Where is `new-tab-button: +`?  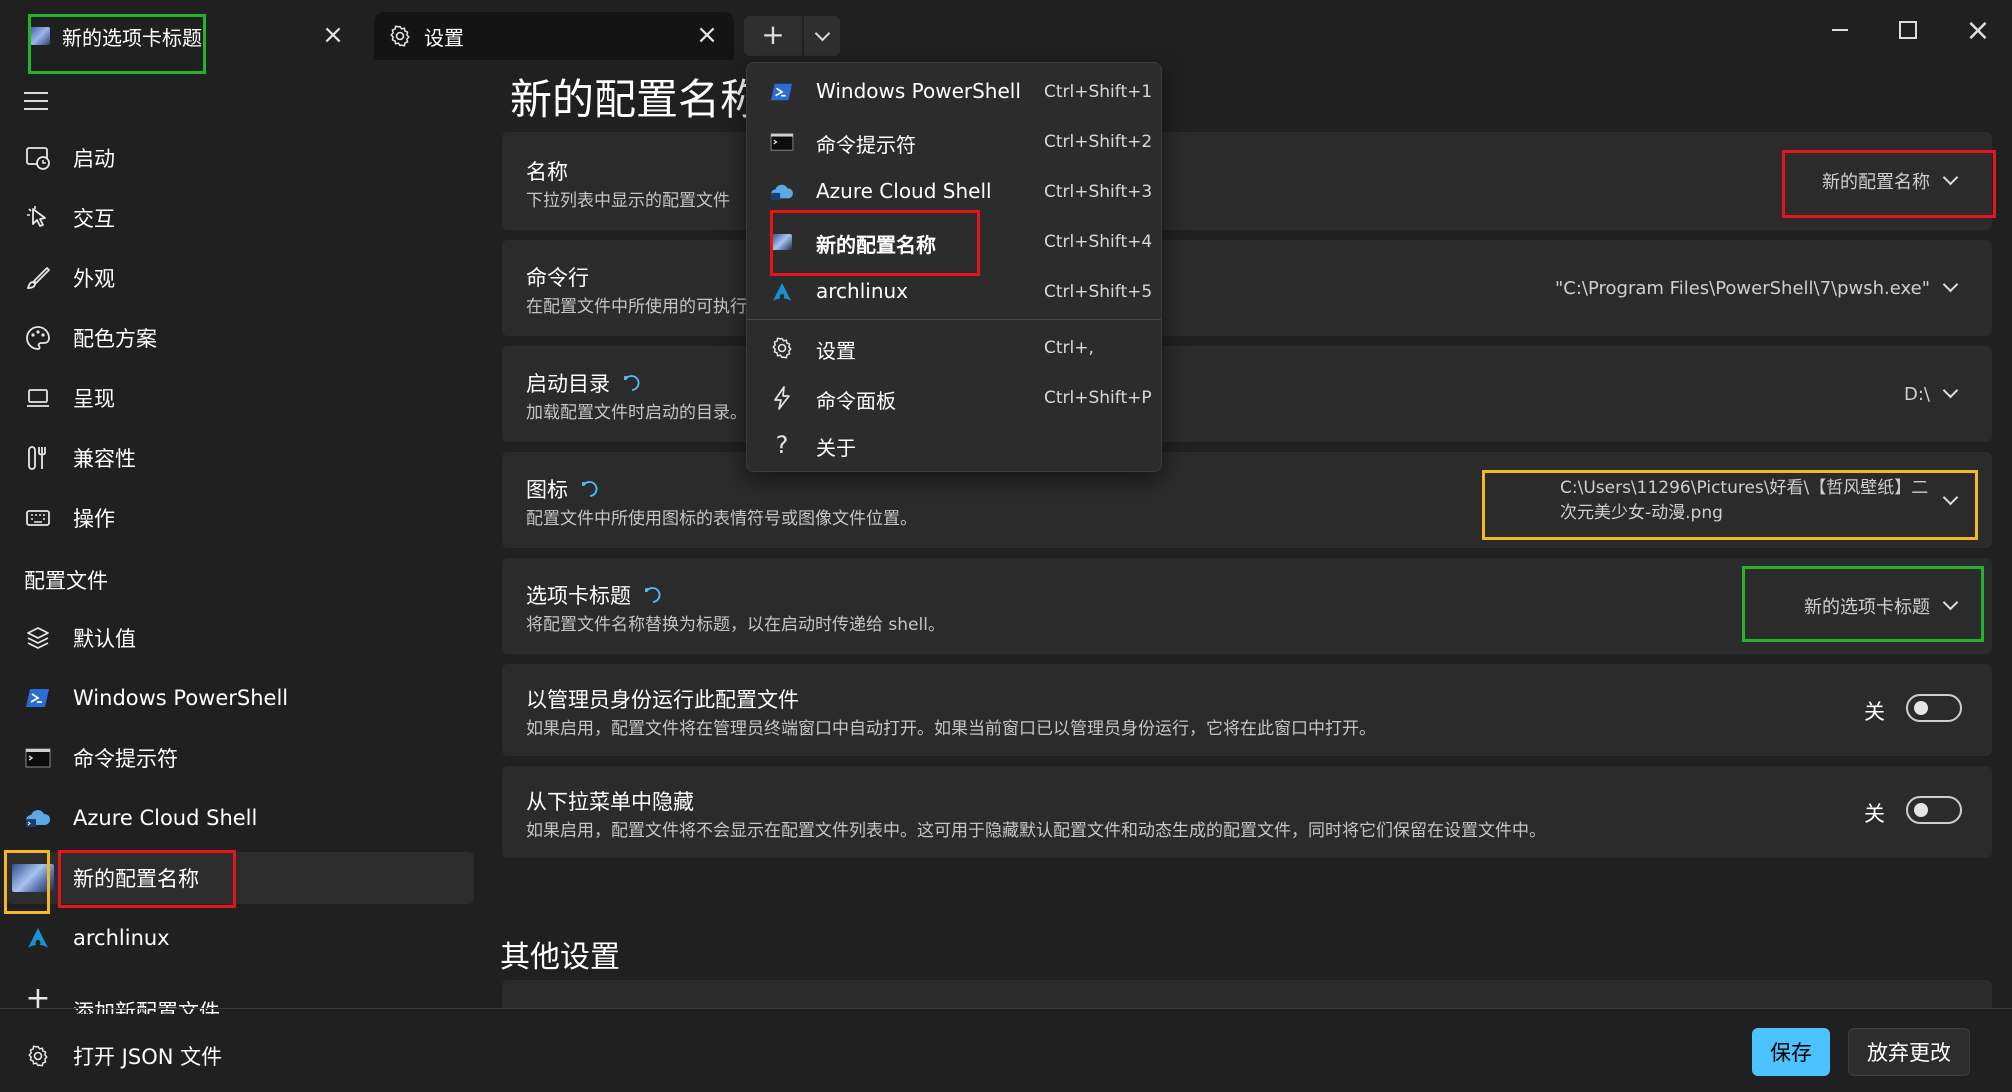 new-tab-button: + is located at coordinates (773, 36).